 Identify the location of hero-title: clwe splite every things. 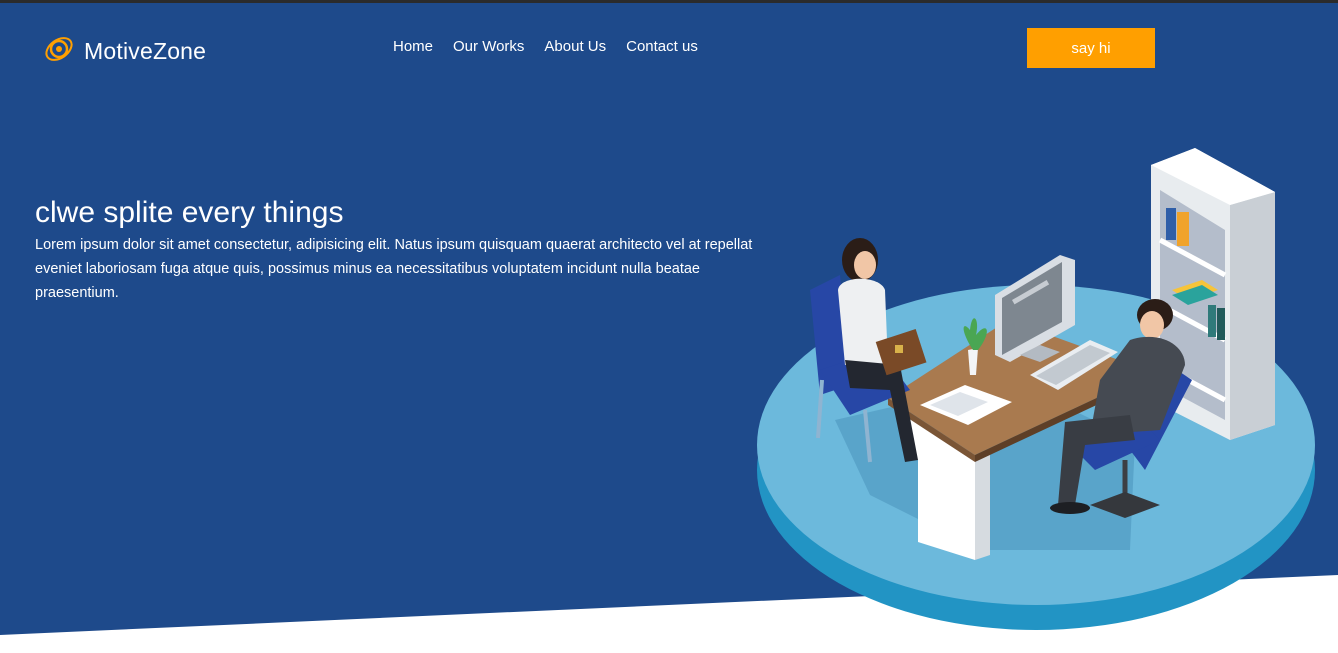
(189, 212).